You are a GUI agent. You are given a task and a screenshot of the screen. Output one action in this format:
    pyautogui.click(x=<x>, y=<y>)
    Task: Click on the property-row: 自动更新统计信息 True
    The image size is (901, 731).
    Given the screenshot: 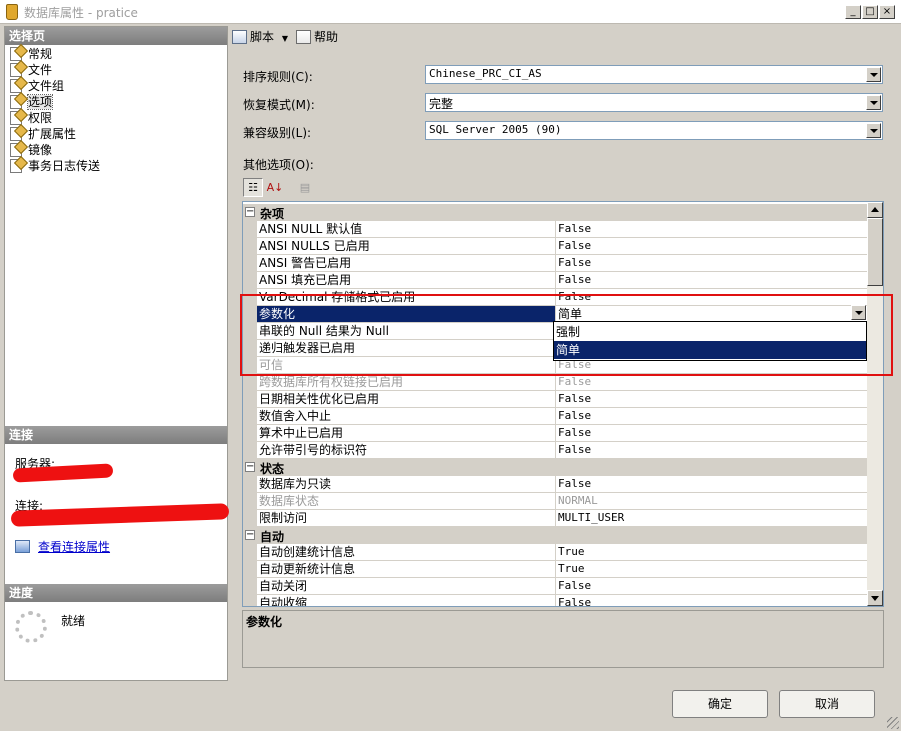 What is the action you would take?
    pyautogui.click(x=555, y=569)
    